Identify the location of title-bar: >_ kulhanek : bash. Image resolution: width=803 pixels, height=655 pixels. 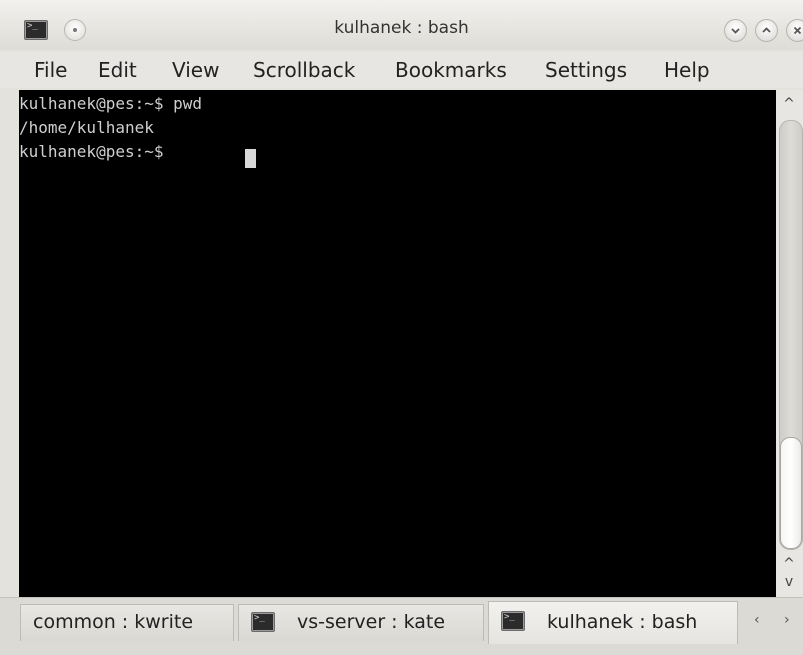
(401, 25).